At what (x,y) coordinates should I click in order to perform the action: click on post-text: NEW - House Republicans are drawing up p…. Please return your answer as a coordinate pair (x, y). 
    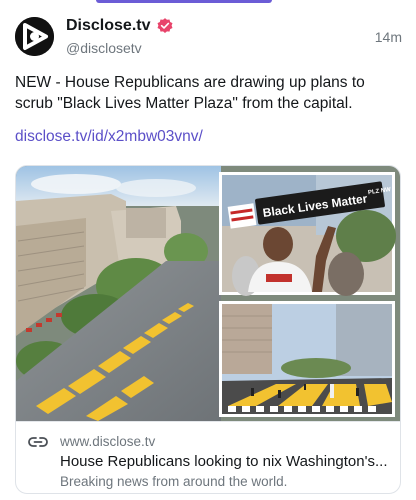
    Looking at the image, I should click on (190, 93).